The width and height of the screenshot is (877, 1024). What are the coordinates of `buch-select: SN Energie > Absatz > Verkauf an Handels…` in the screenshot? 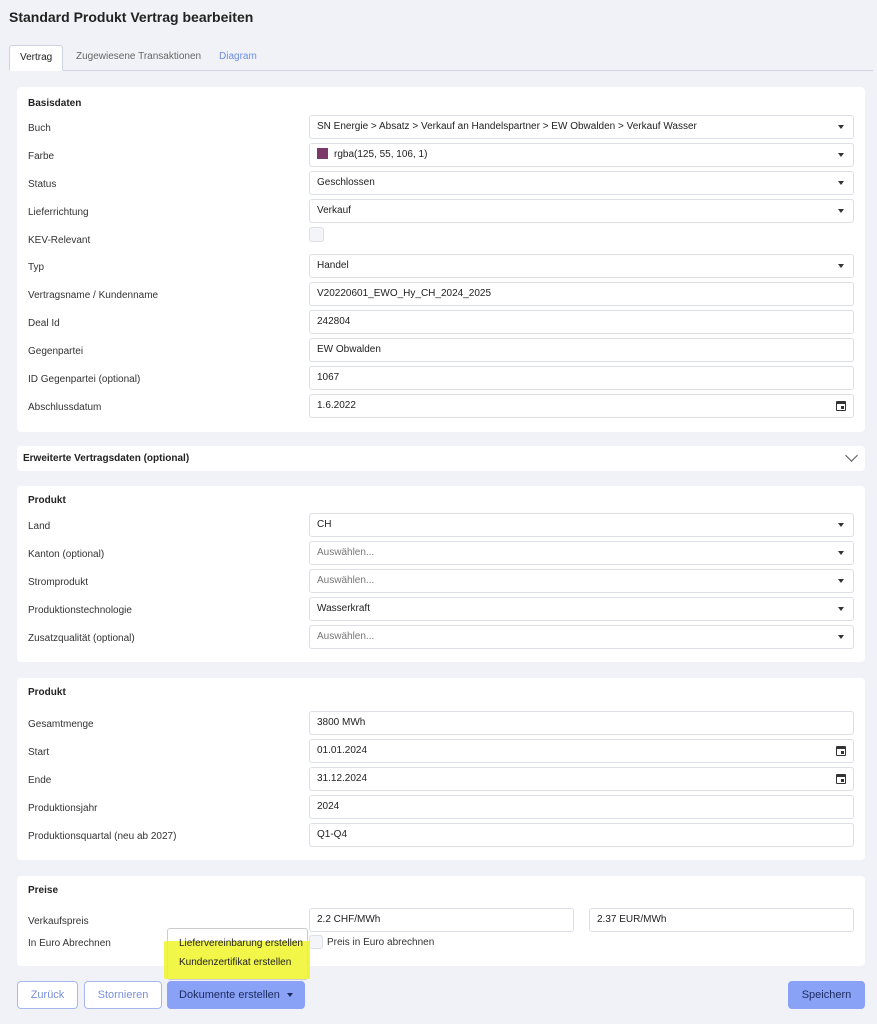 It's located at (581, 127).